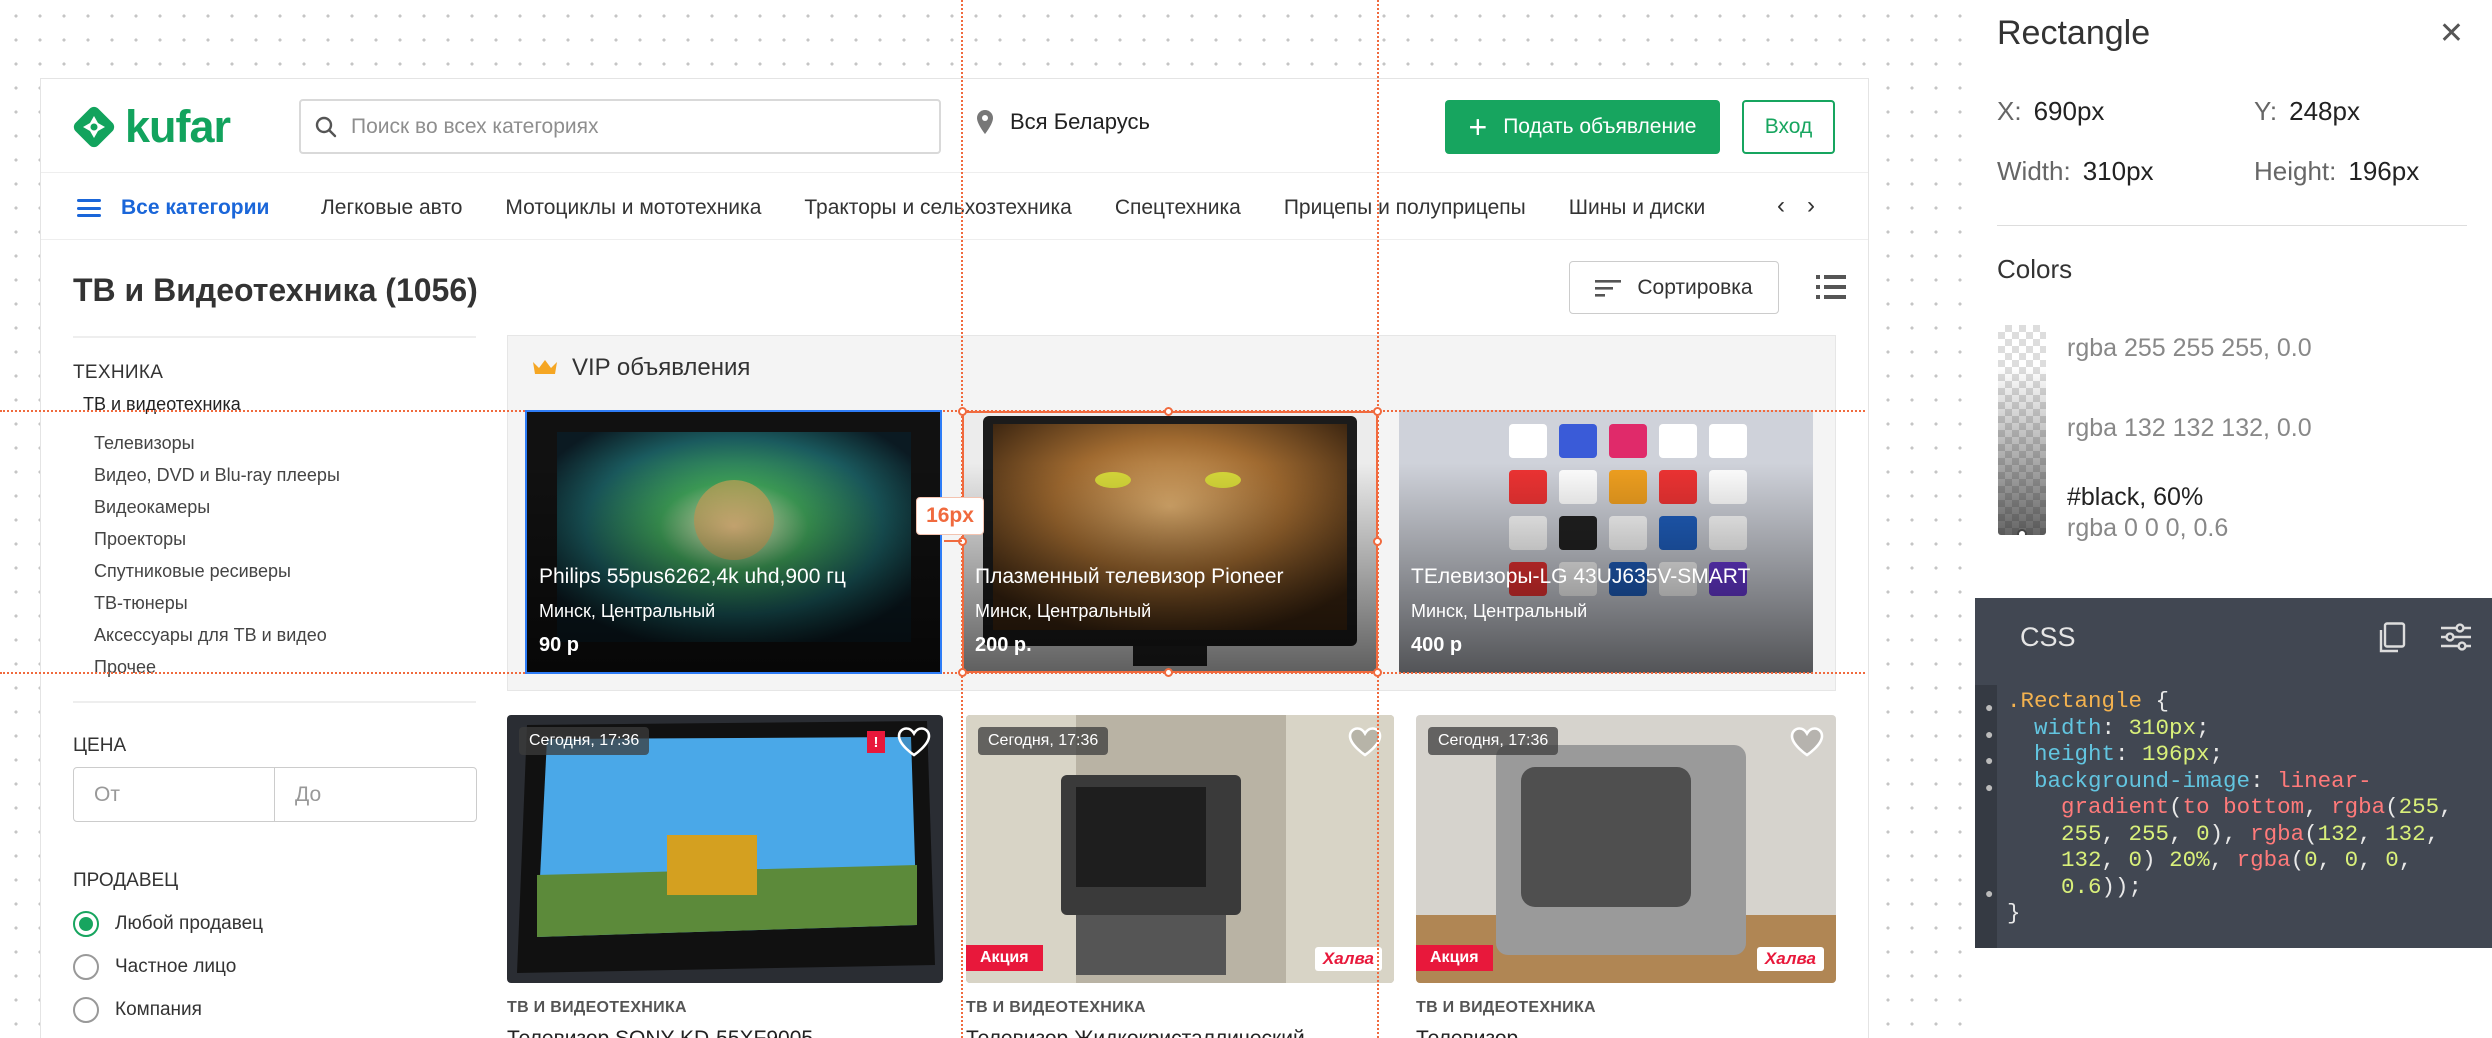 The width and height of the screenshot is (2492, 1038). Describe the element at coordinates (985, 122) in the screenshot. I see `location-pin-icon` at that location.